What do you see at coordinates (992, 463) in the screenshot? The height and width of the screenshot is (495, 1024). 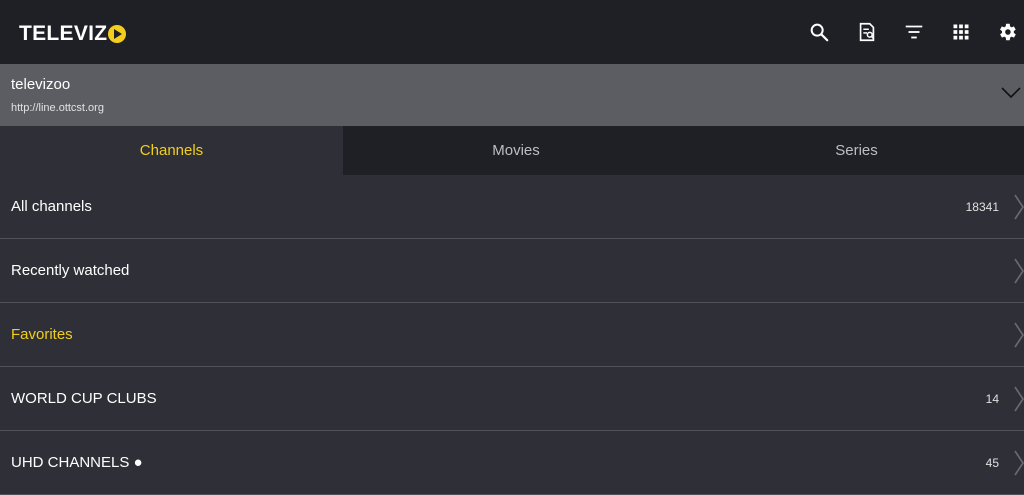 I see `group-count: 45` at bounding box center [992, 463].